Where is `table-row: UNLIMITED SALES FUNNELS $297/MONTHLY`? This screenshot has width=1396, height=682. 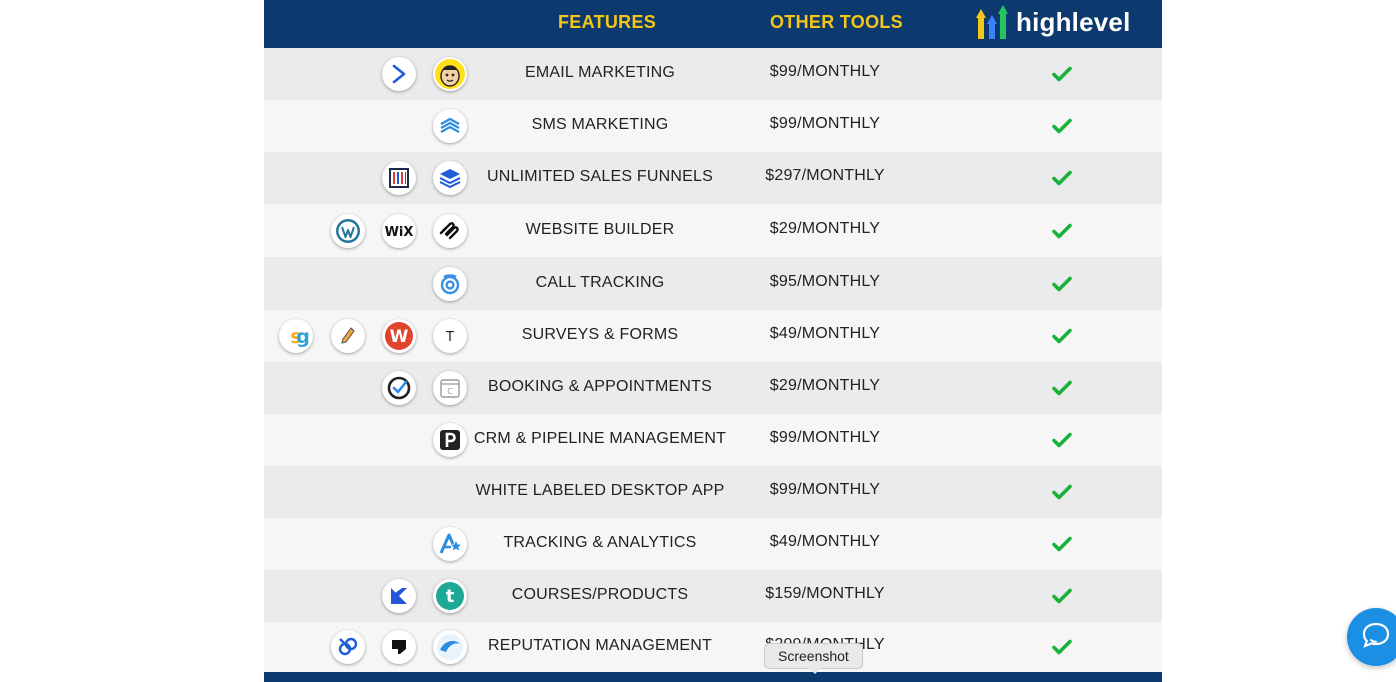 table-row: UNLIMITED SALES FUNNELS $297/MONTHLY is located at coordinates (713, 178).